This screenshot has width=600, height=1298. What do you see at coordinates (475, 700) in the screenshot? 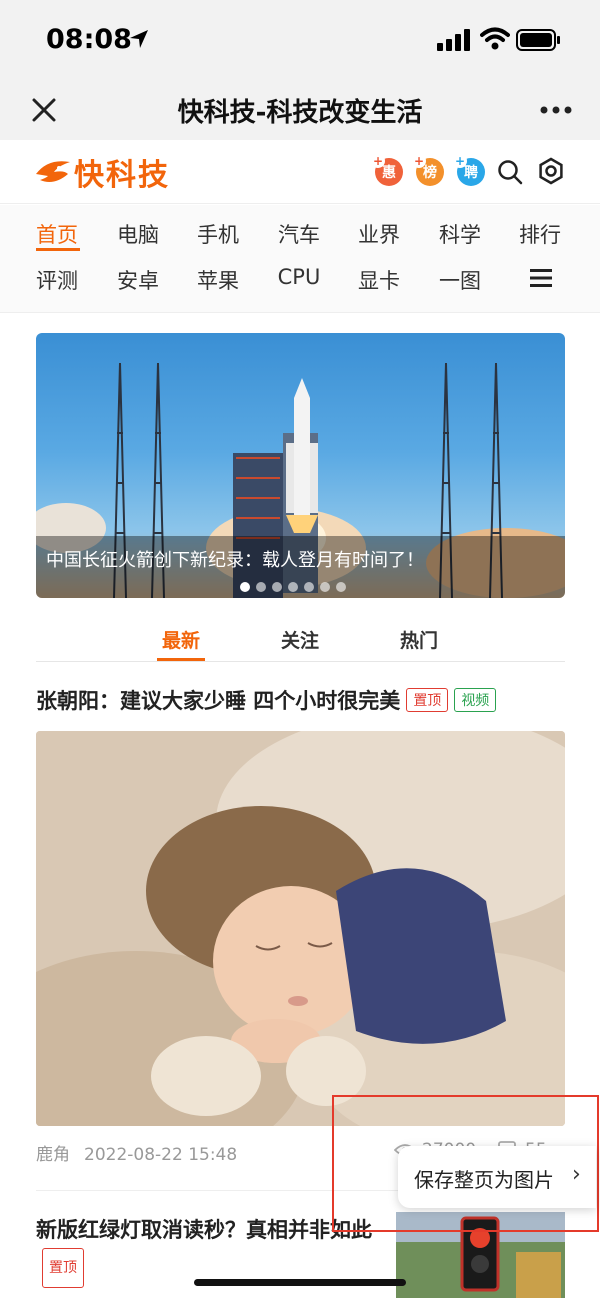
I see `video-tag: 视频` at bounding box center [475, 700].